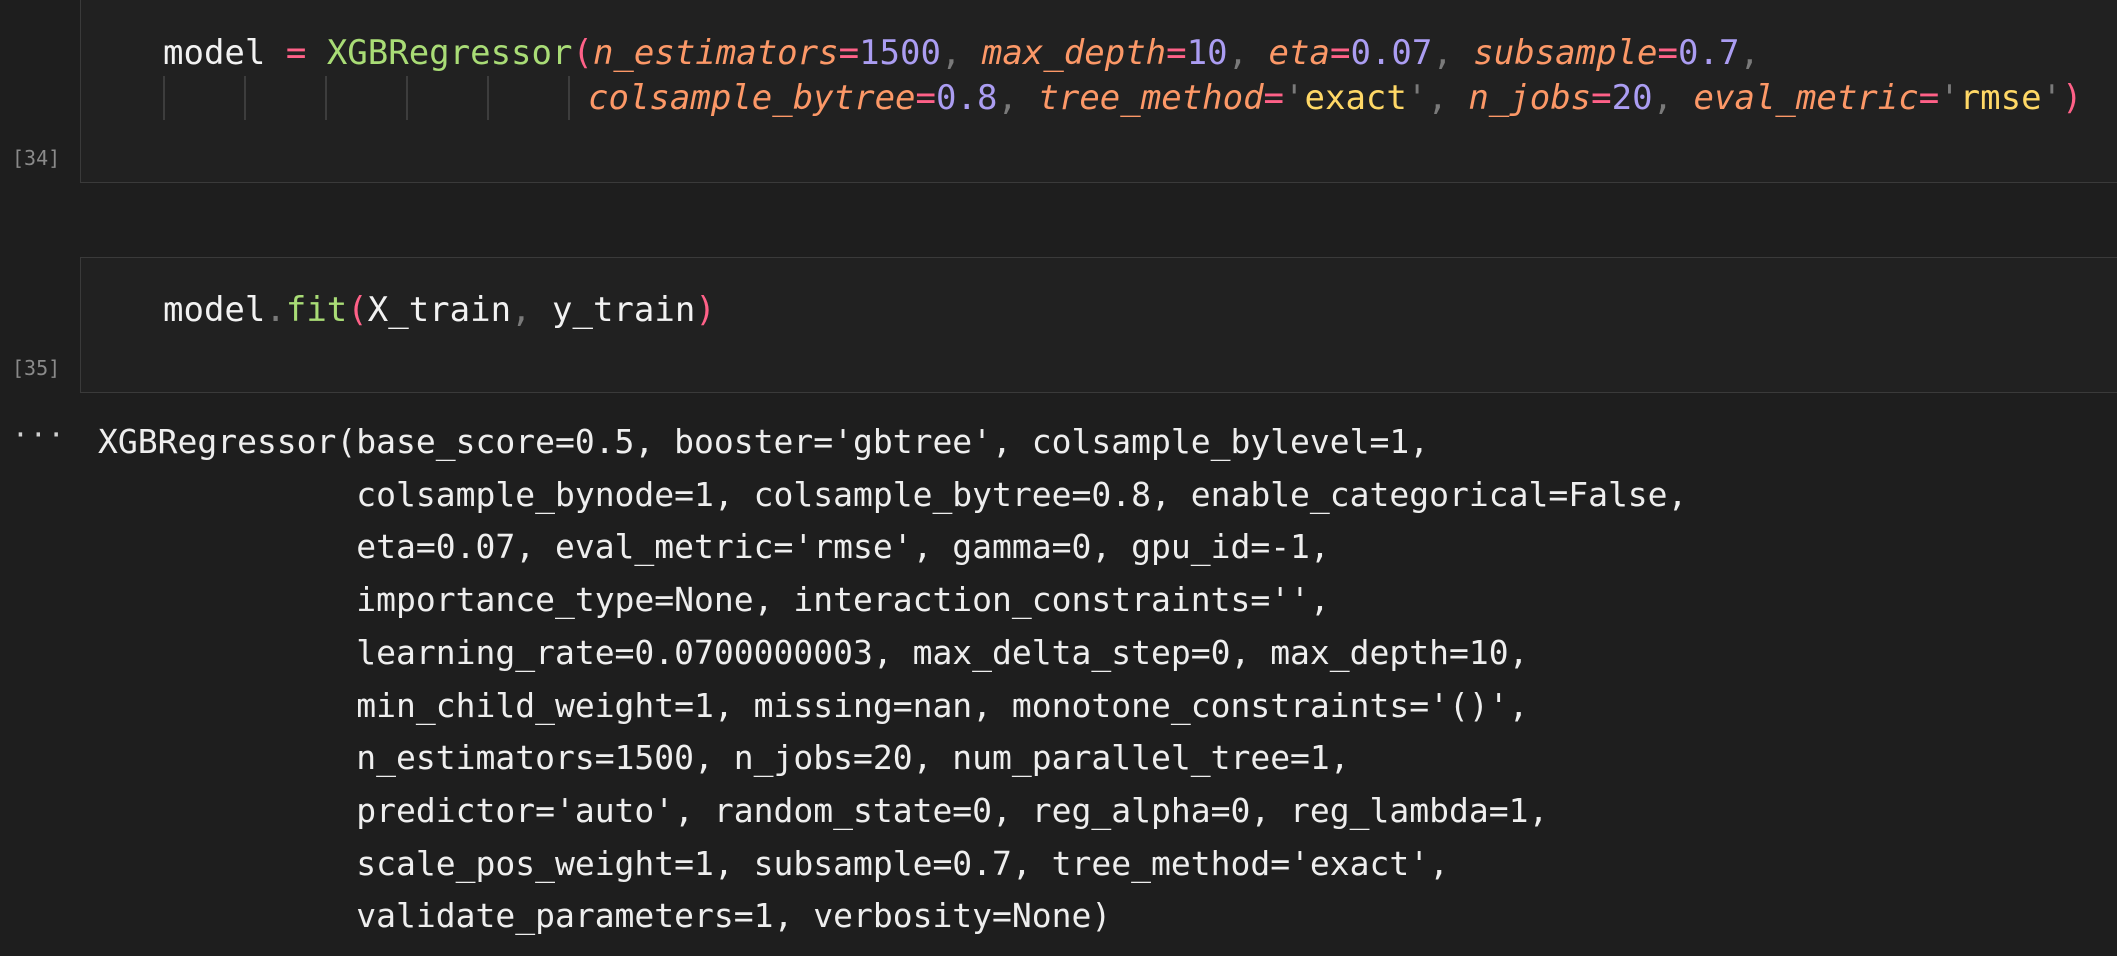  What do you see at coordinates (967, 98) in the screenshot?
I see `code-token: 0.8` at bounding box center [967, 98].